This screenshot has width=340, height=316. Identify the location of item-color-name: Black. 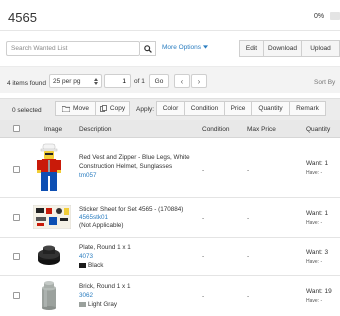
(96, 265).